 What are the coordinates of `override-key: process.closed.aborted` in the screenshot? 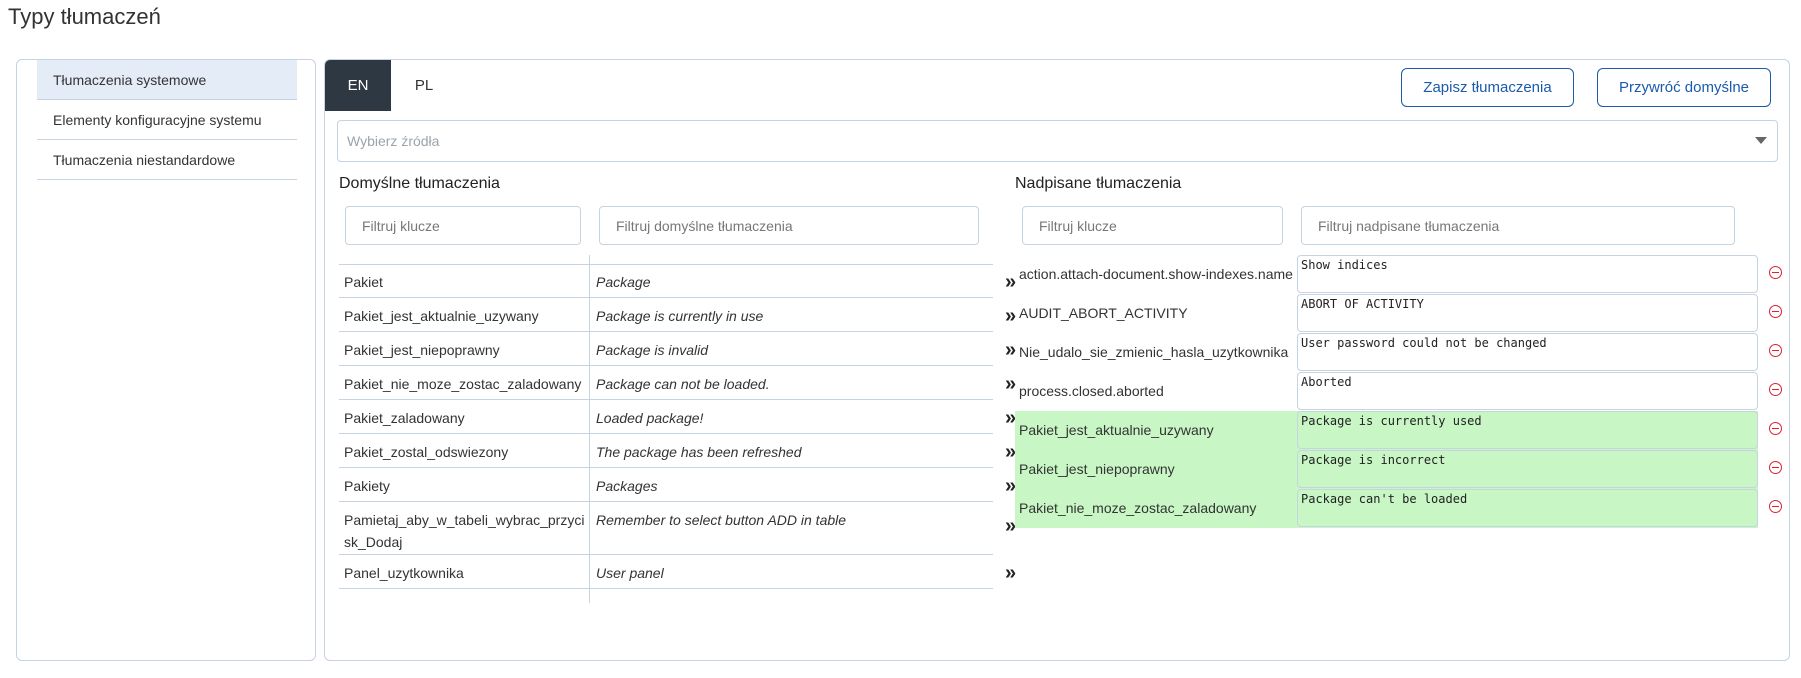 It's located at (1091, 391).